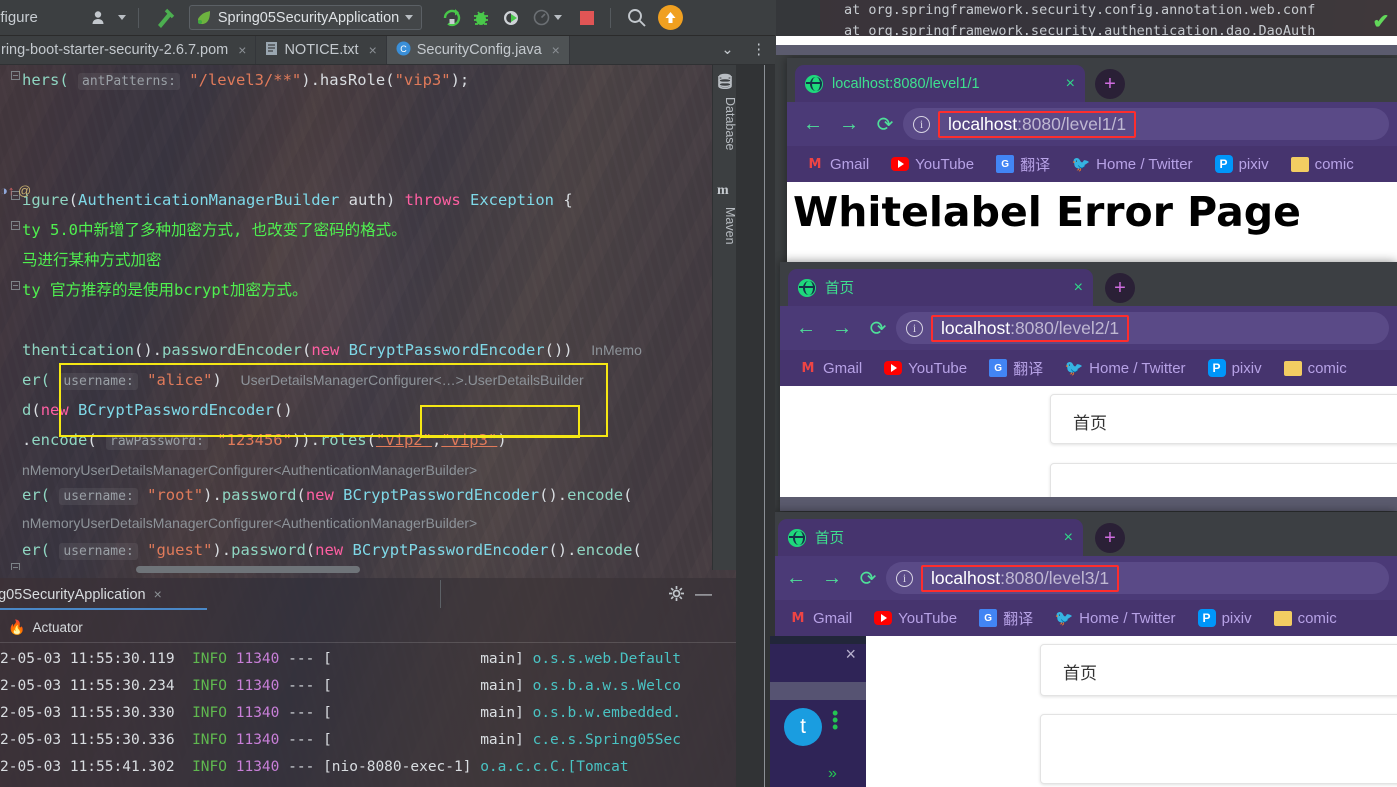 This screenshot has height=787, width=1397. Describe the element at coordinates (440, 594) in the screenshot. I see `run-panel-divider` at that location.